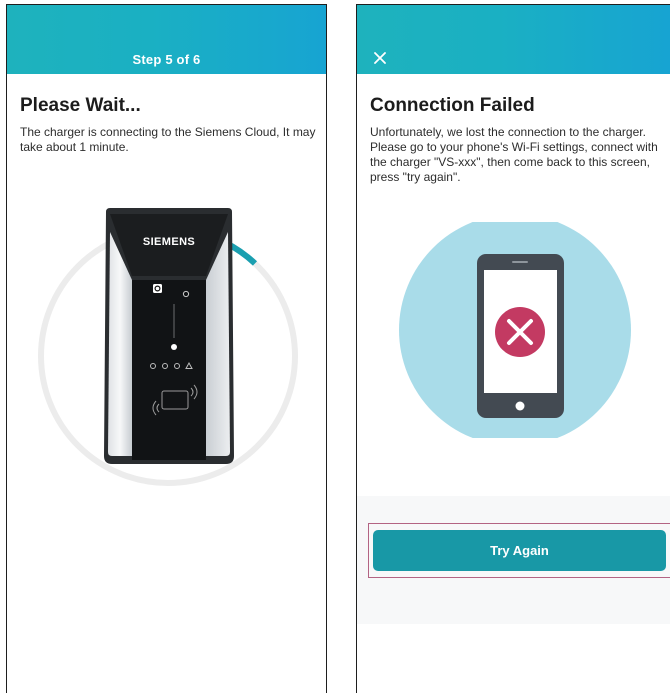  I want to click on header-bar: Step 5 of 6, so click(166, 39).